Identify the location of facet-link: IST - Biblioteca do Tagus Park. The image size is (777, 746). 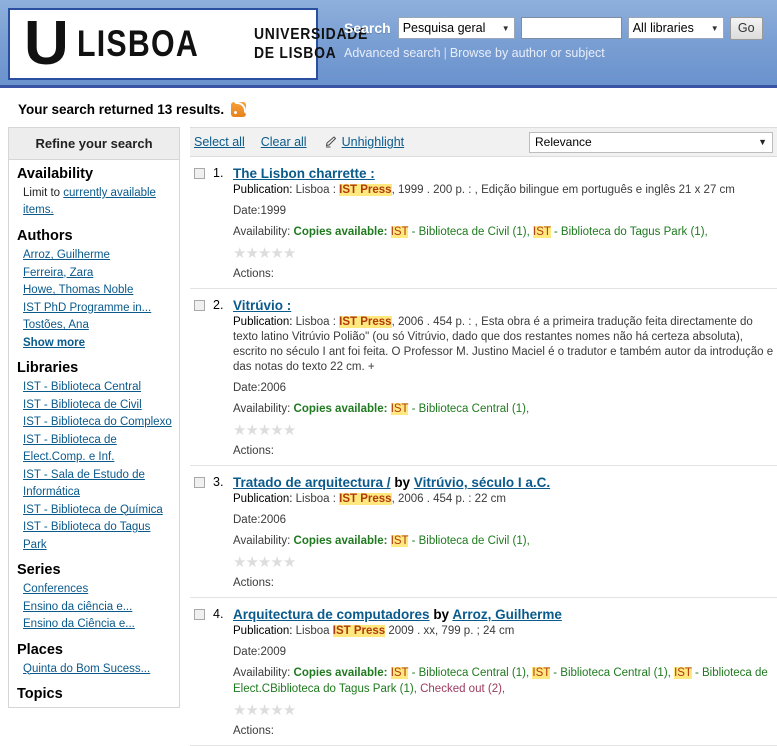
(86, 536).